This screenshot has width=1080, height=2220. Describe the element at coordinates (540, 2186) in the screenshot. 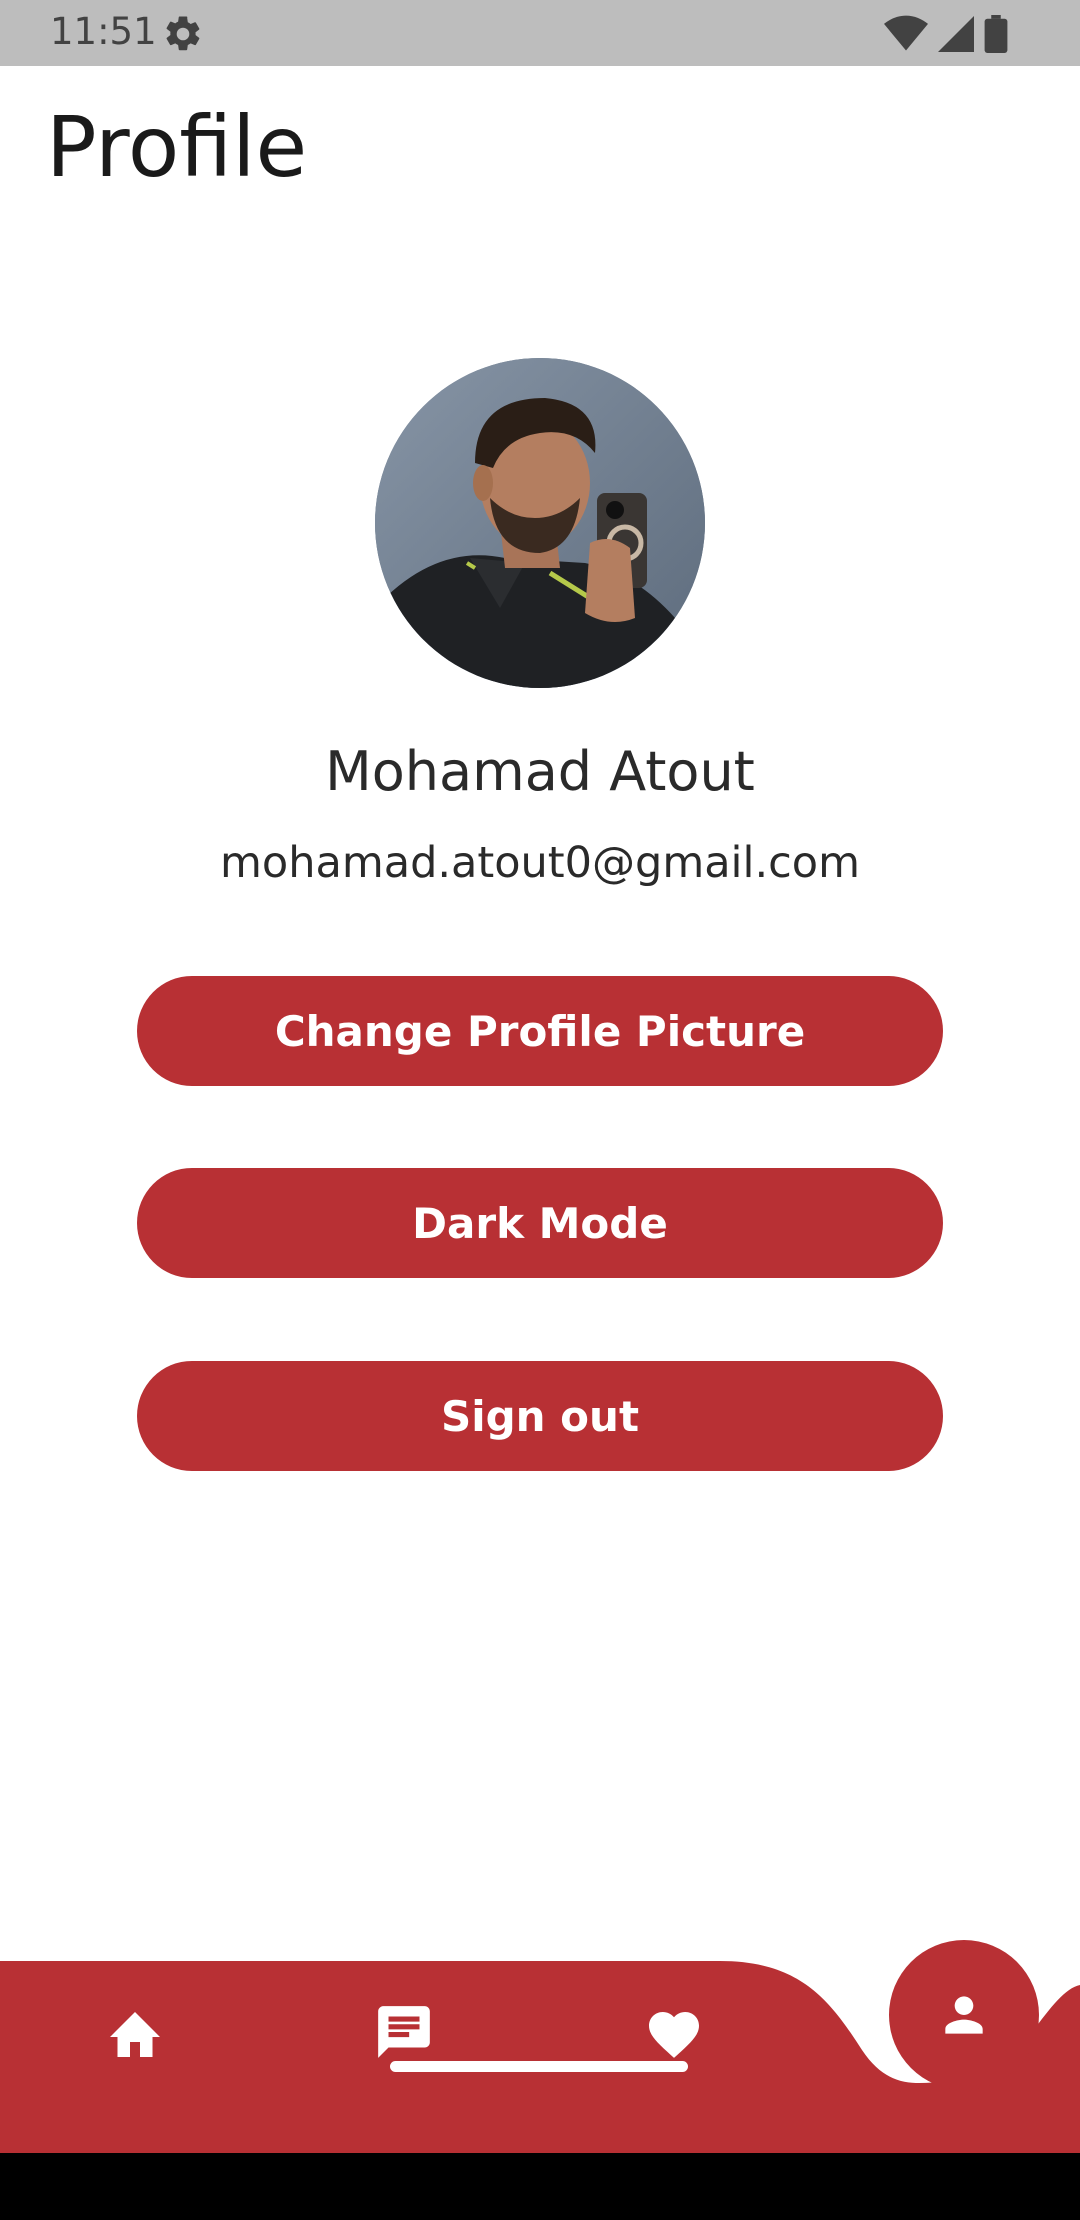

I see `system-navigation-bar` at that location.